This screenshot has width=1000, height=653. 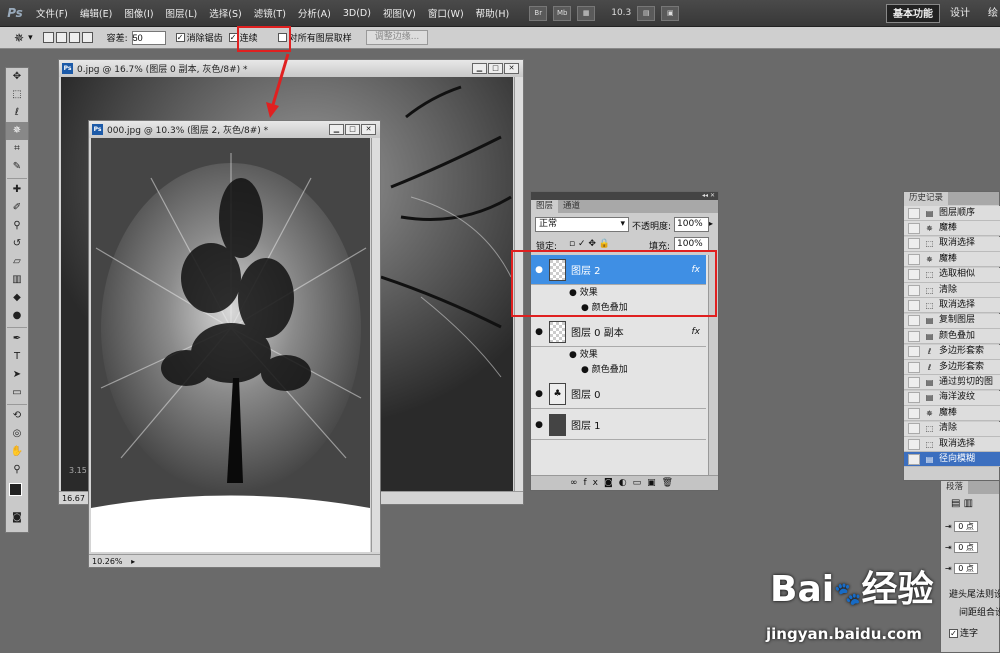 I want to click on panel-collapse-bar: ◂◂ ✕, so click(x=624, y=196).